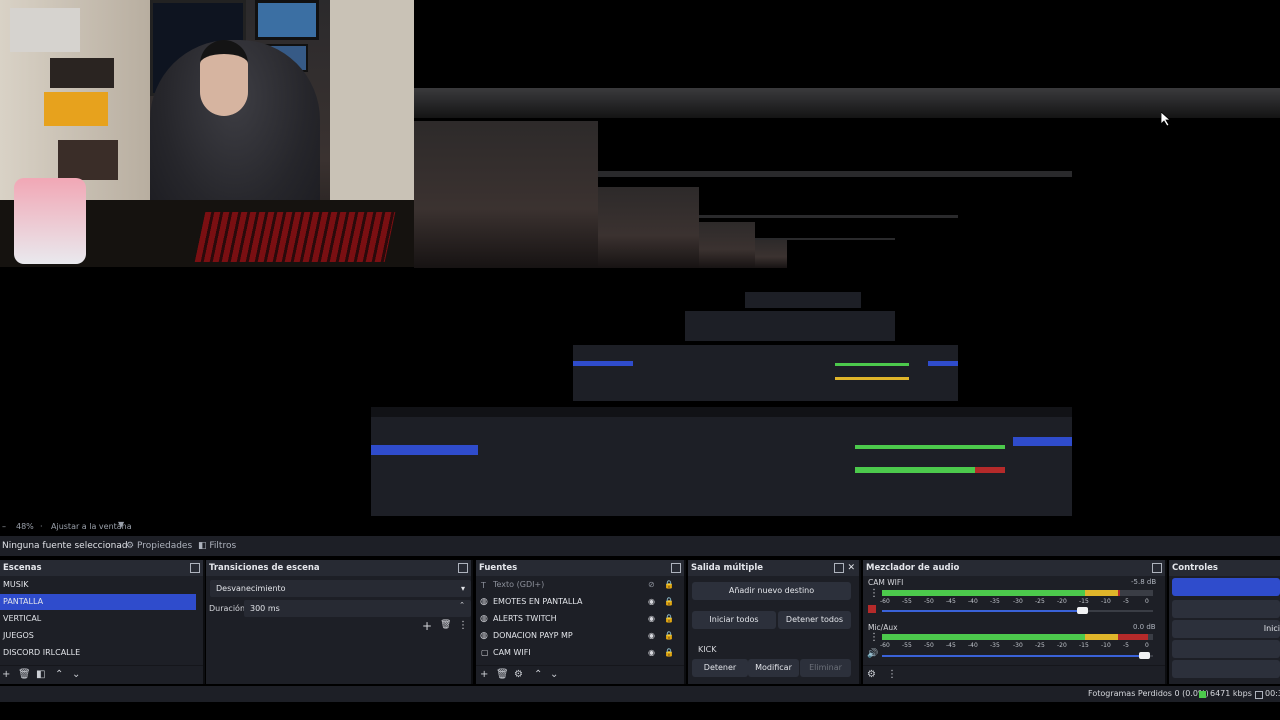 Image resolution: width=1280 pixels, height=720 pixels. What do you see at coordinates (76, 109) in the screenshot?
I see `webcam-shoebox` at bounding box center [76, 109].